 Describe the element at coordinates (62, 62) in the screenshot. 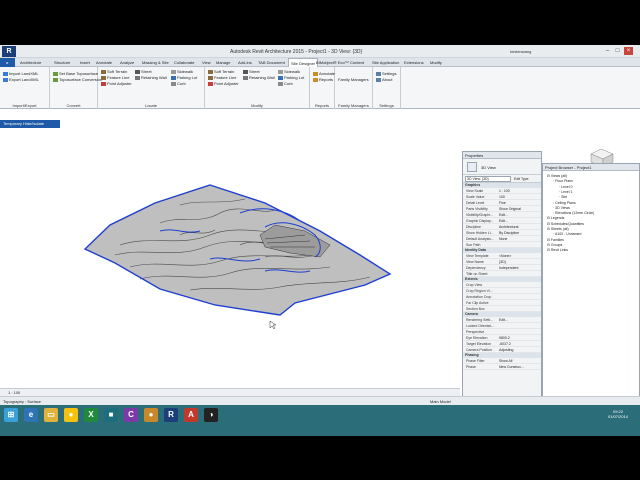

I see `tab-structure: Structure` at that location.